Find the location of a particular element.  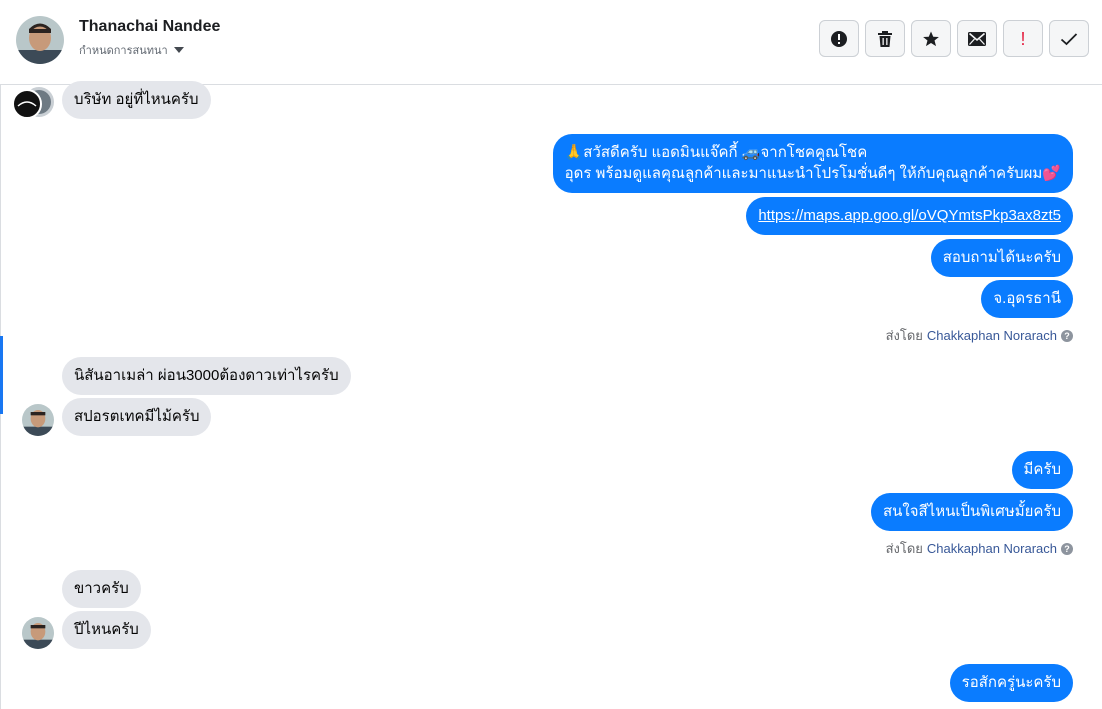

trash-icon is located at coordinates (885, 38).